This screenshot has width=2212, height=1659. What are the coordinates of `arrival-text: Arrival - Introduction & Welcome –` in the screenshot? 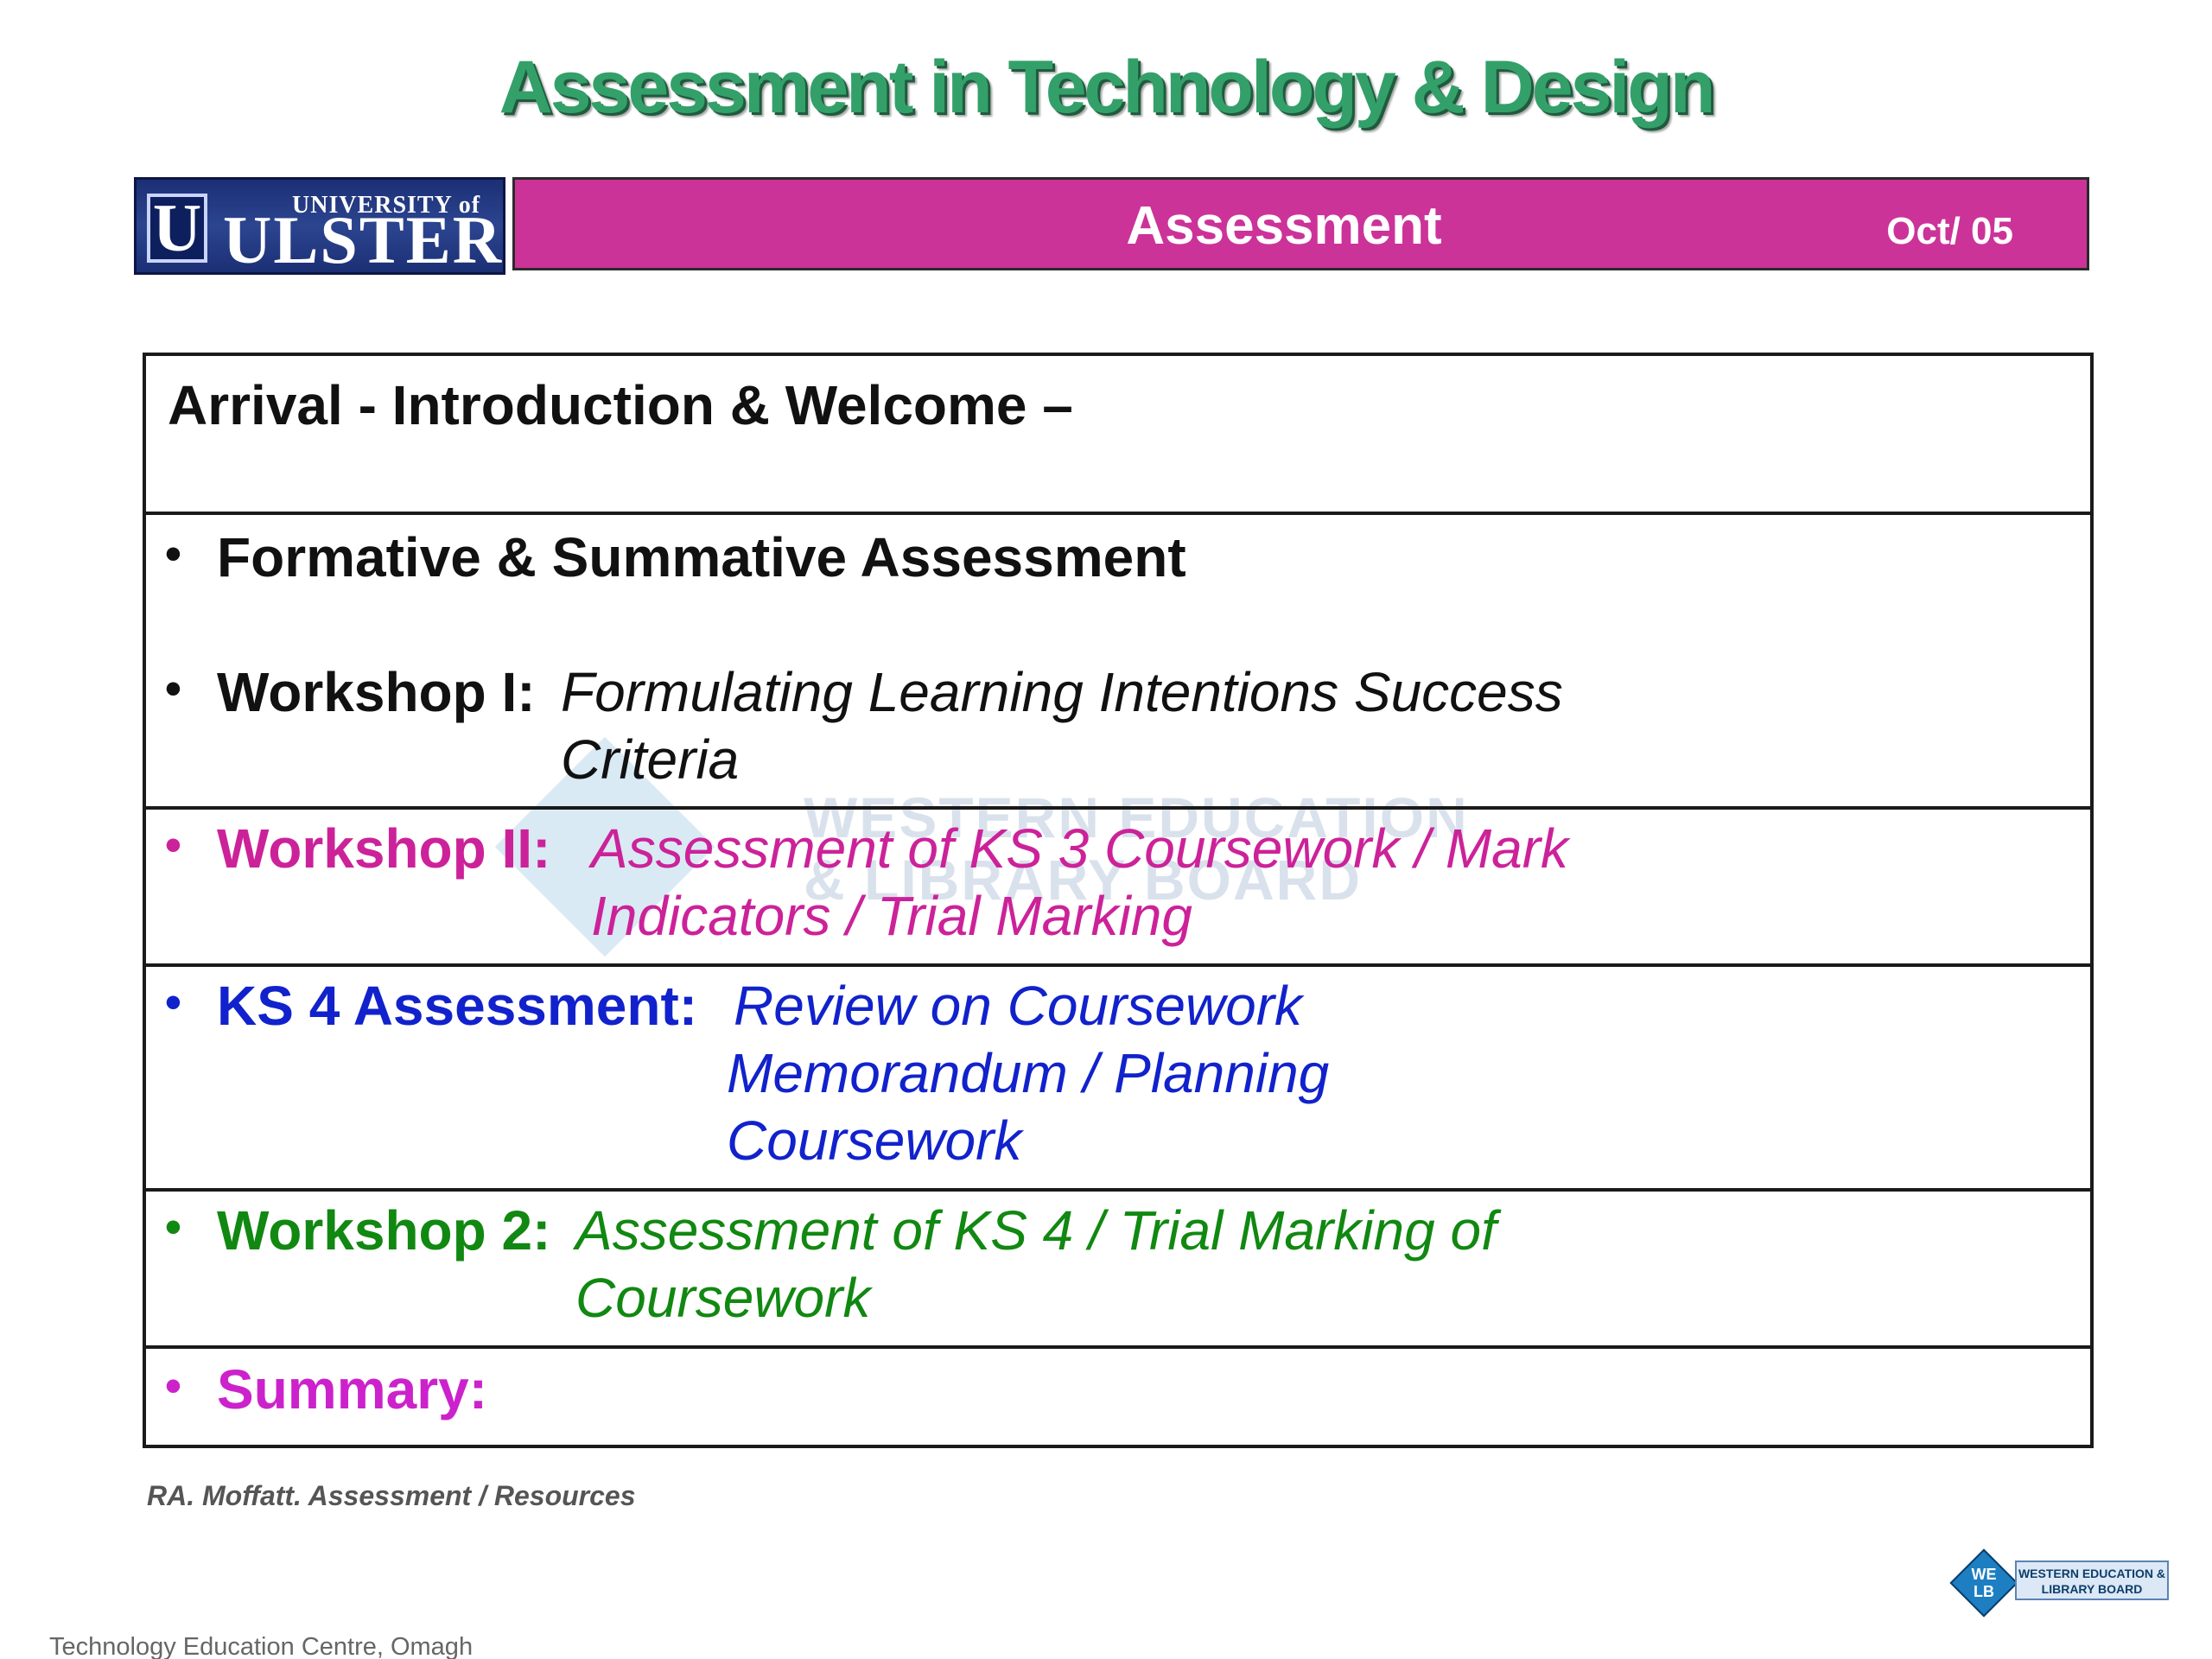 It's located at (620, 405).